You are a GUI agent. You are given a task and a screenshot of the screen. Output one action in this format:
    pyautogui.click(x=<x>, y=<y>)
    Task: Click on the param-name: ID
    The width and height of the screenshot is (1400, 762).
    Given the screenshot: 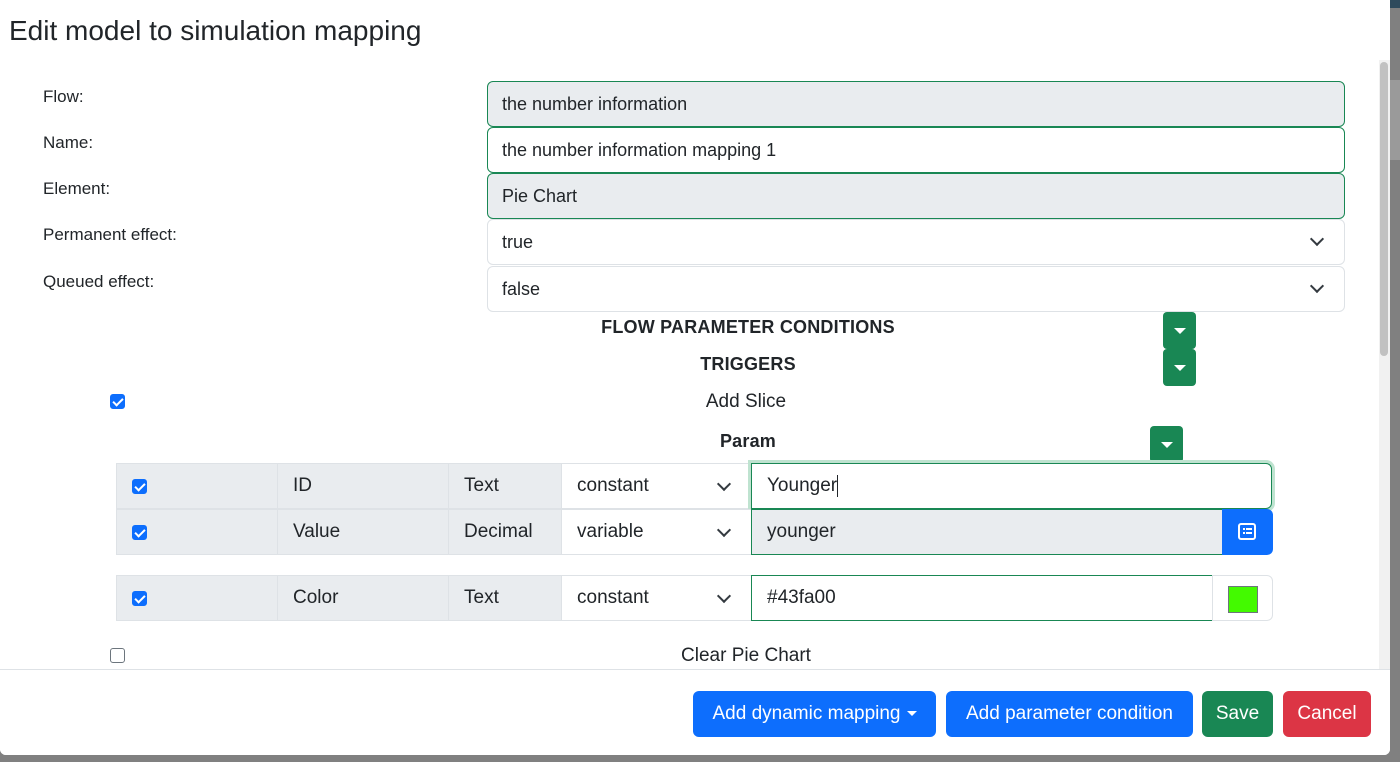 What is the action you would take?
    pyautogui.click(x=363, y=486)
    